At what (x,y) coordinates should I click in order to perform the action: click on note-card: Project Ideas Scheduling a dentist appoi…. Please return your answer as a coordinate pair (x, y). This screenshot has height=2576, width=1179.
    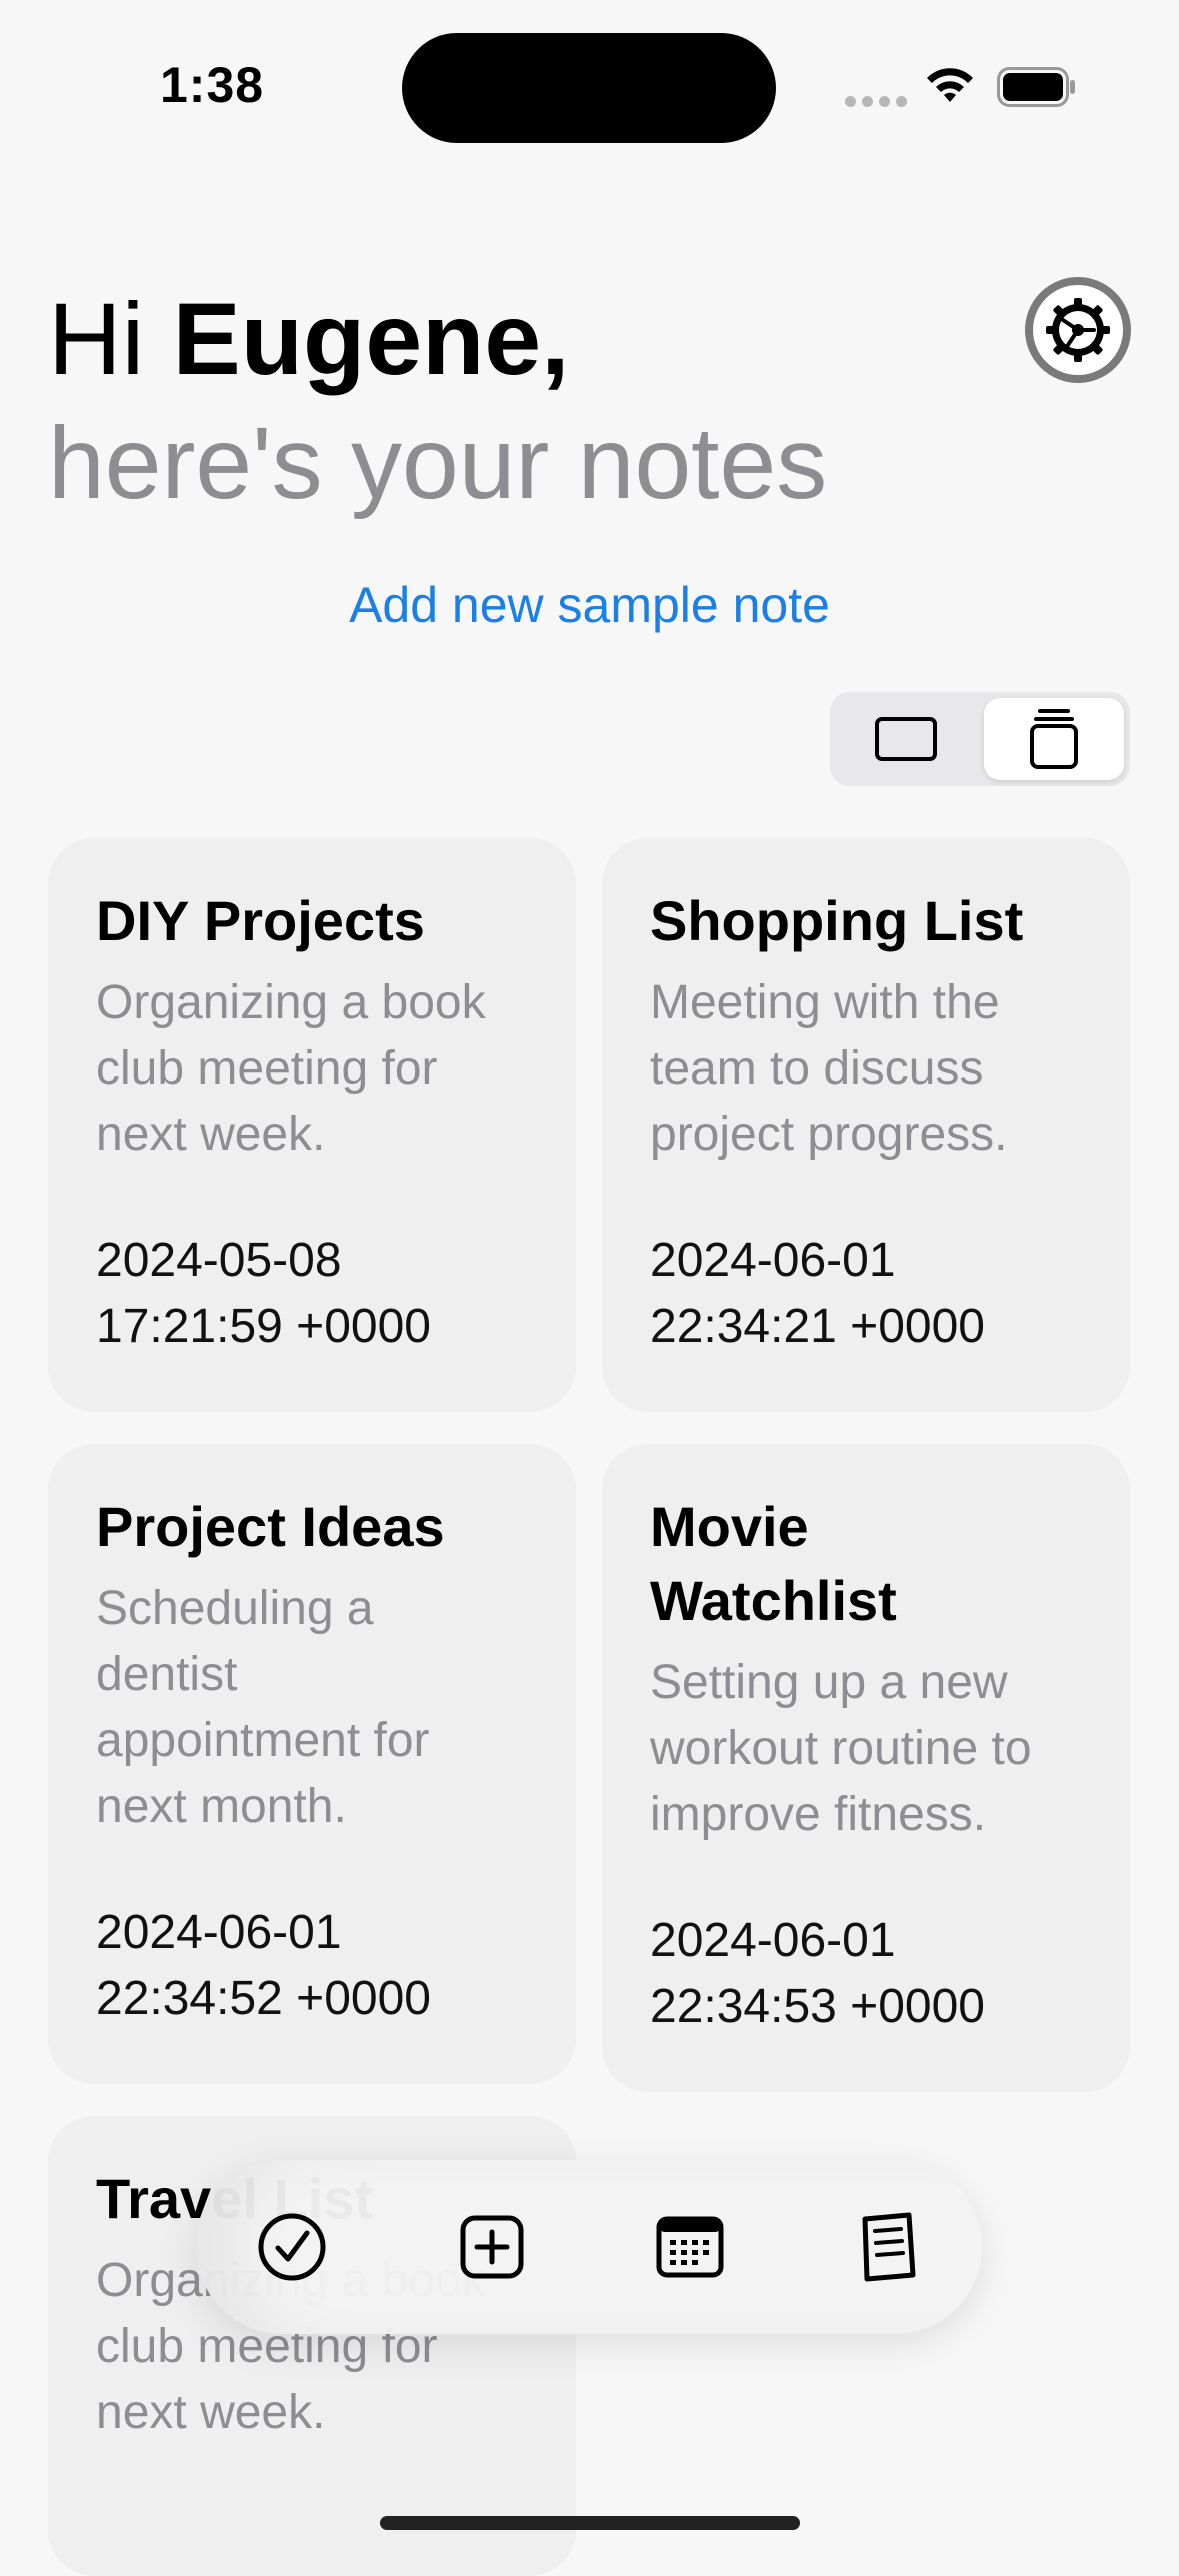
    Looking at the image, I should click on (312, 1764).